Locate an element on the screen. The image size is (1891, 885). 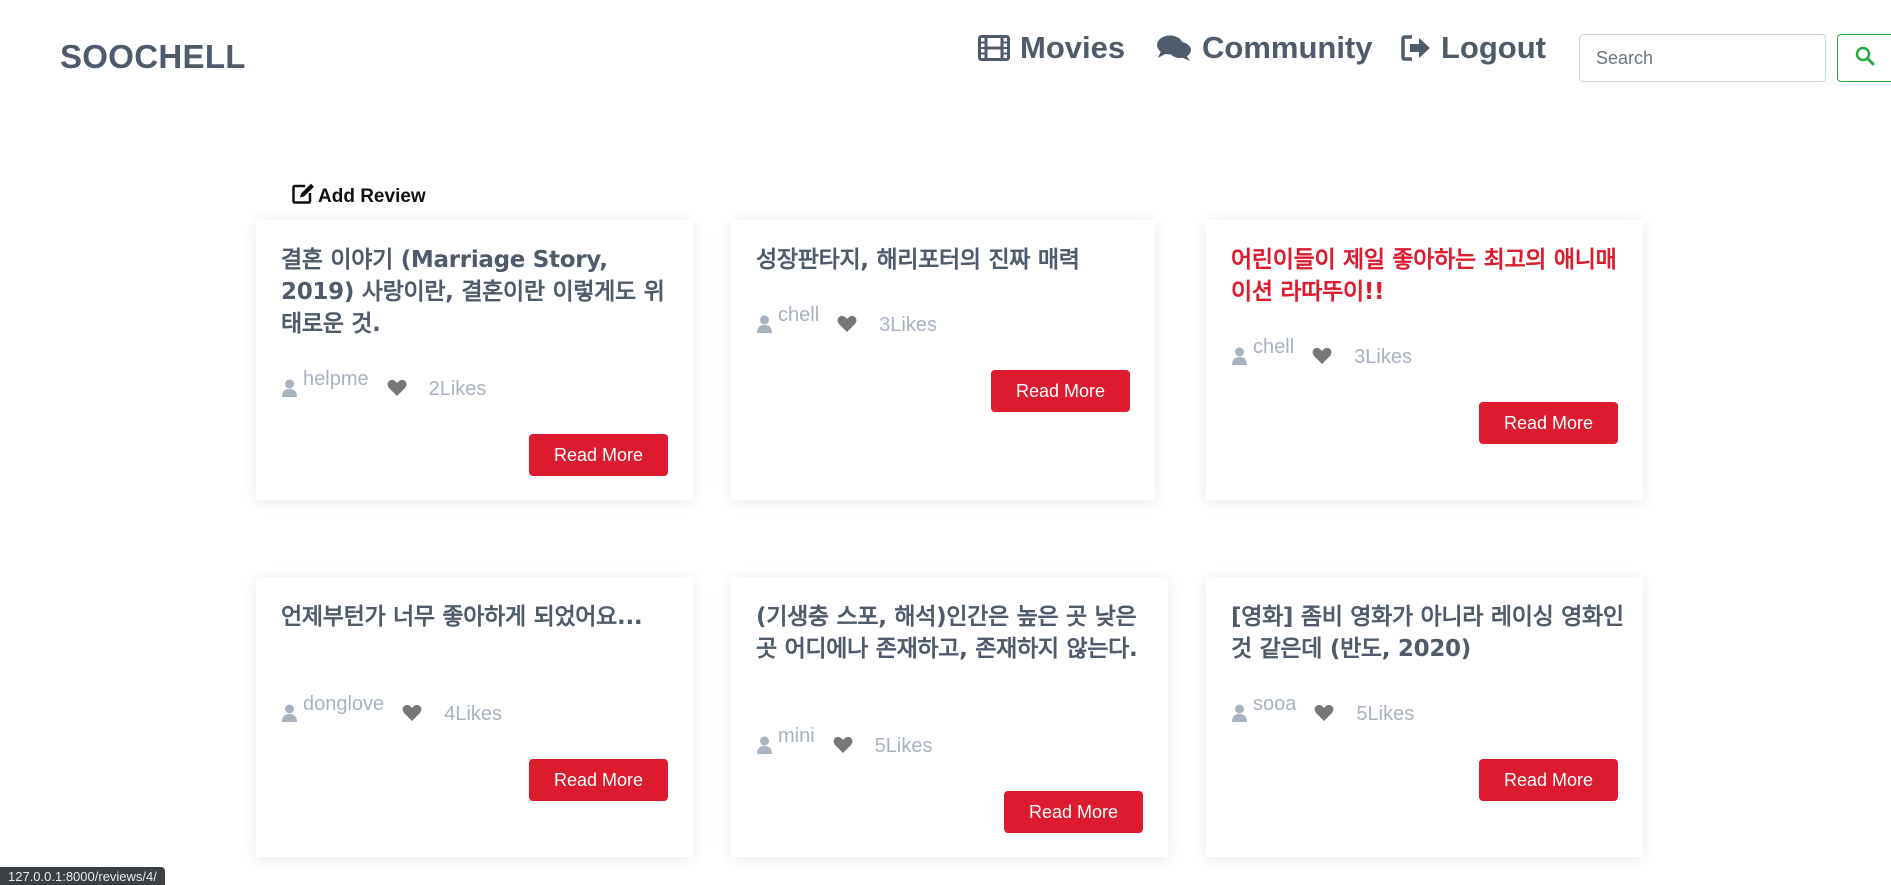
search-input is located at coordinates (1702, 58).